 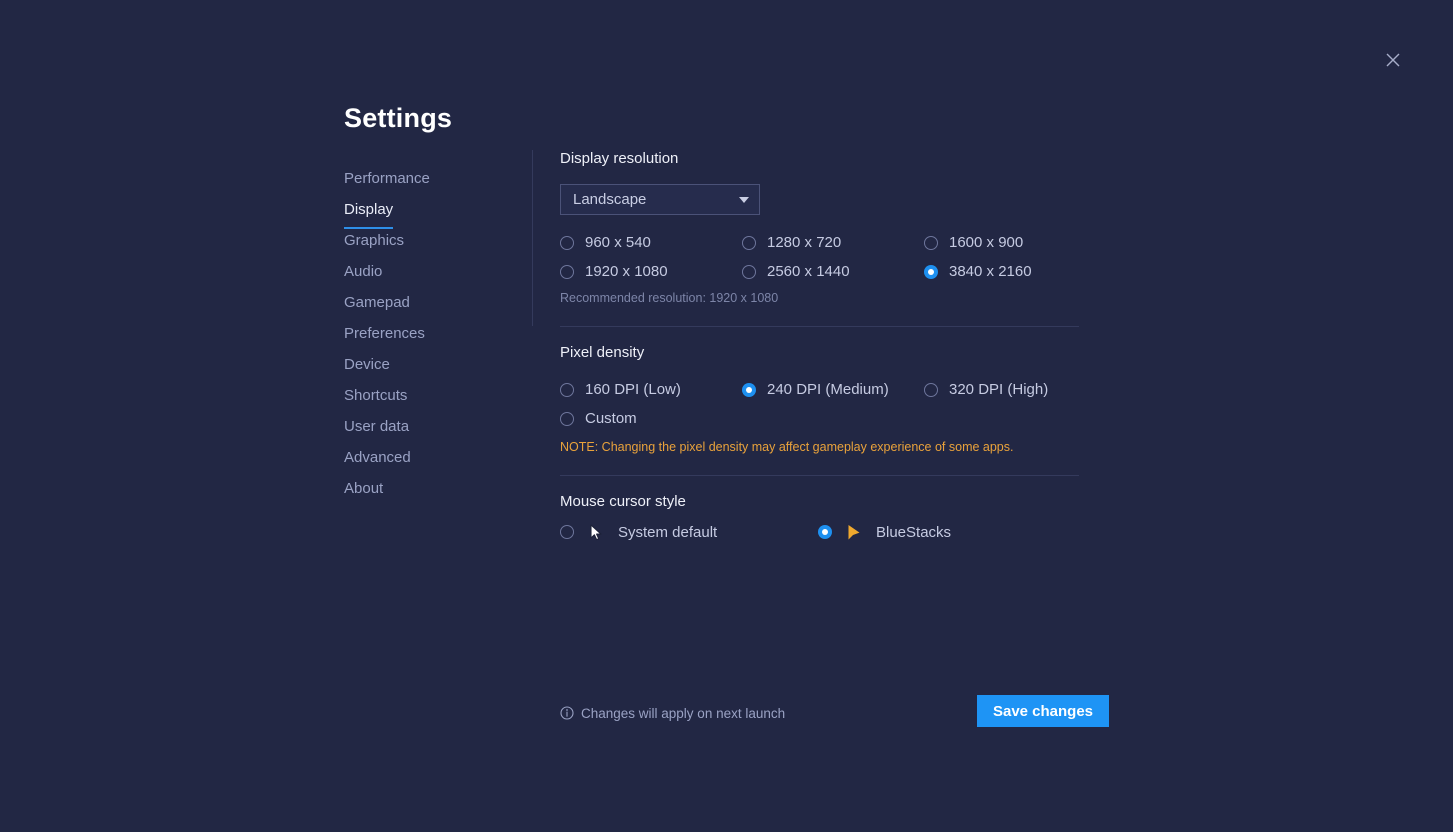 I want to click on apply-note: Changes will apply on next launch, so click(x=672, y=713).